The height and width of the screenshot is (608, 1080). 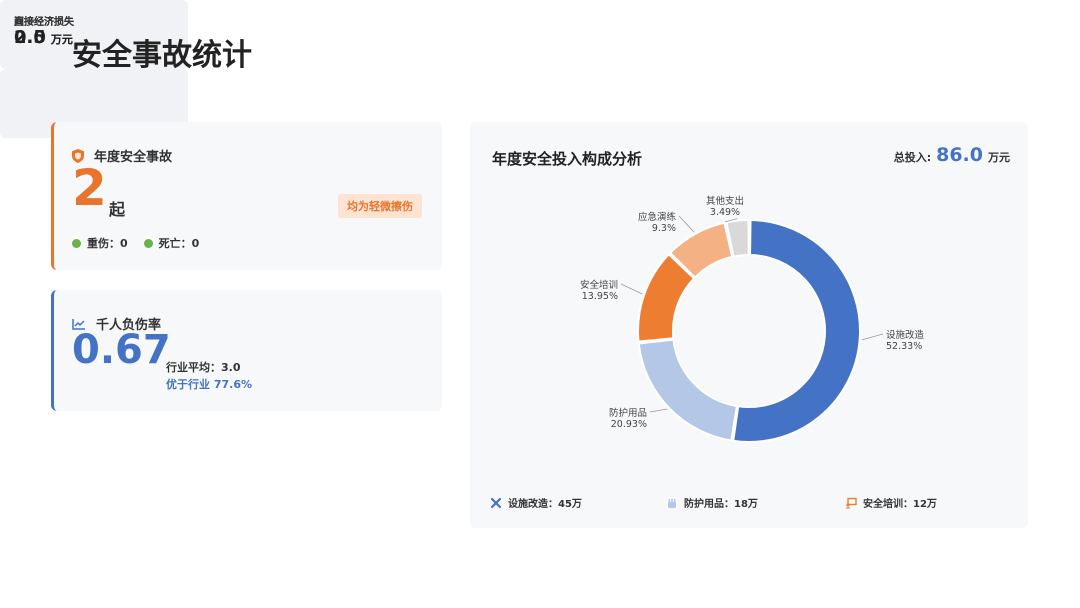 What do you see at coordinates (380, 206) in the screenshot?
I see `minor-injury-badge: 均为轻微擦伤` at bounding box center [380, 206].